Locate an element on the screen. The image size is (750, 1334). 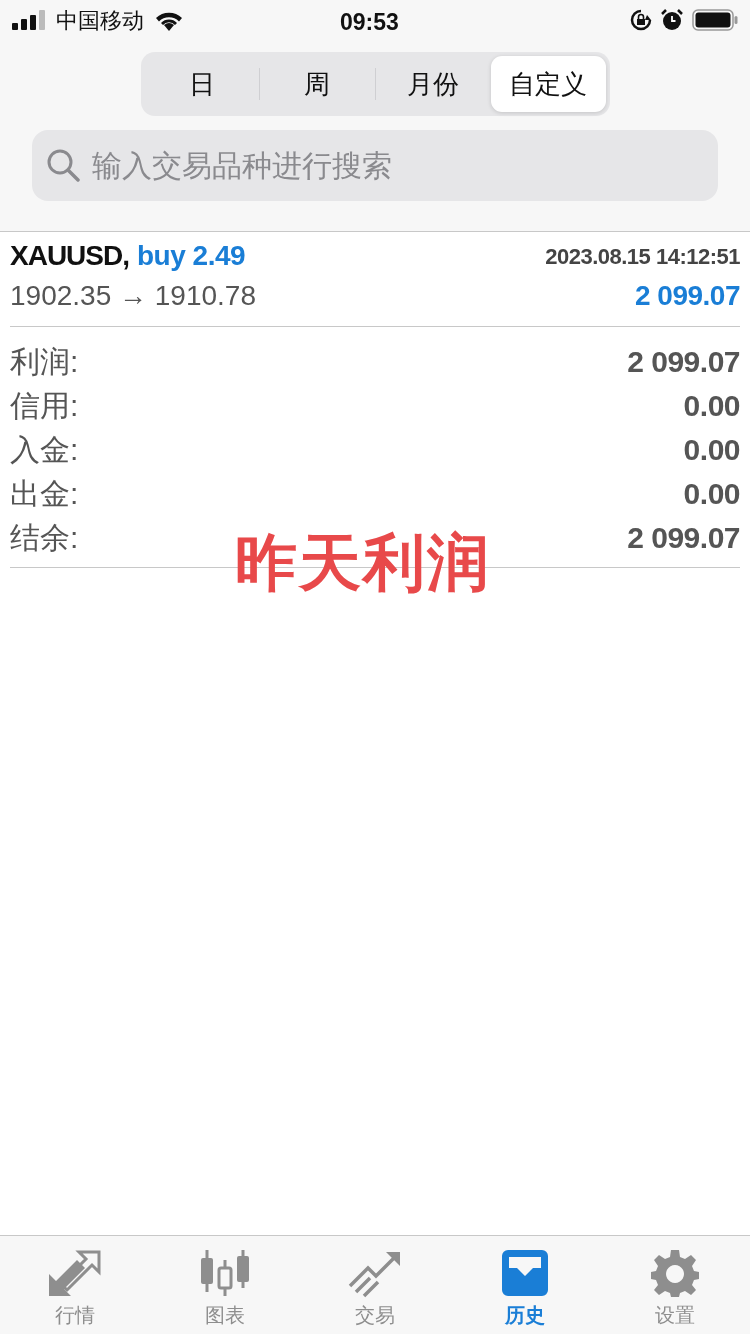
summary-label: 利润: is located at coordinates (44, 361).